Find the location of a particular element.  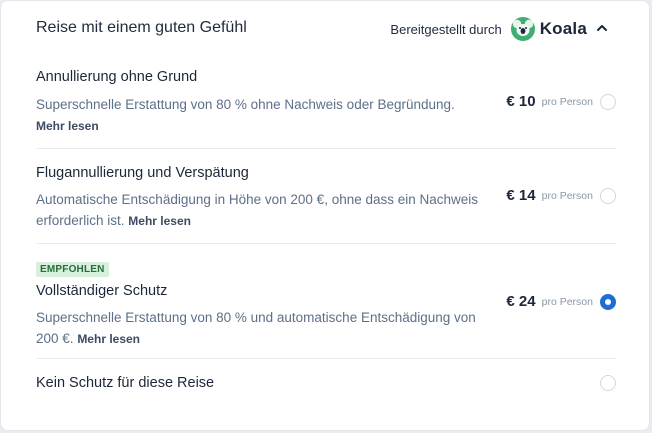

recommended-badge: EMPFOHLEN is located at coordinates (72, 269).